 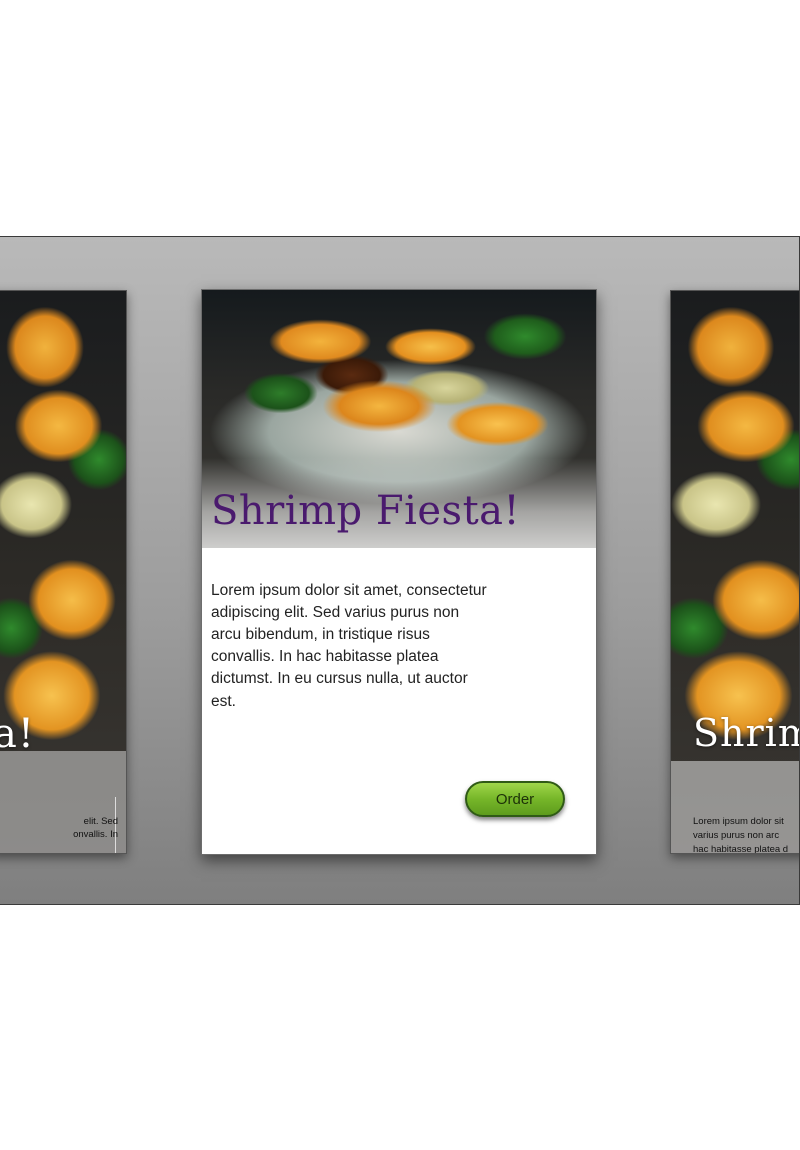 What do you see at coordinates (17, 734) in the screenshot?
I see `card-title: a!` at bounding box center [17, 734].